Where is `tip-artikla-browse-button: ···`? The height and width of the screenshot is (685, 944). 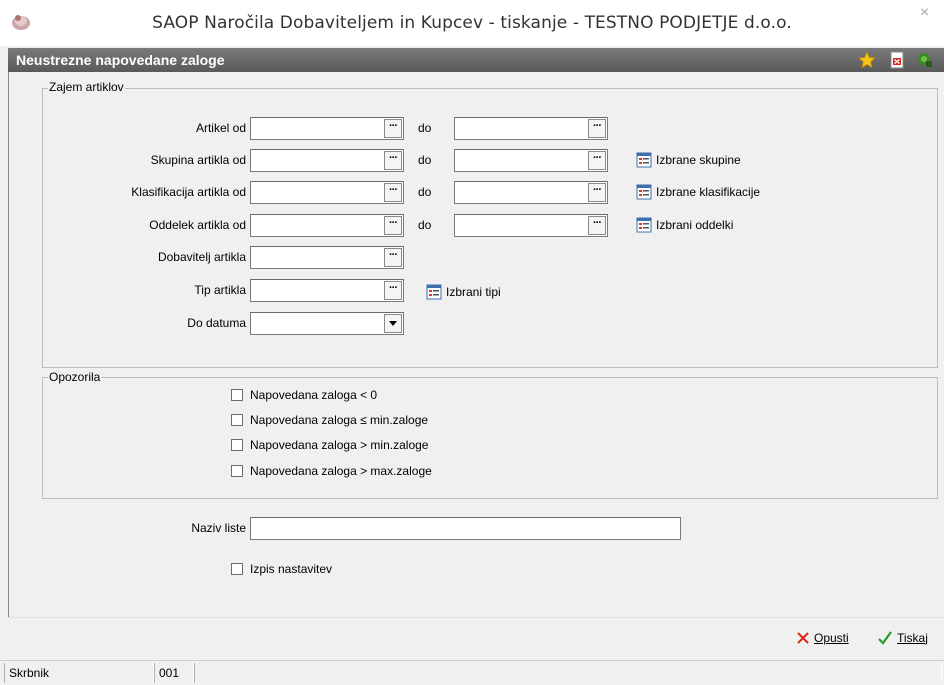
tip-artikla-browse-button: ··· is located at coordinates (393, 290).